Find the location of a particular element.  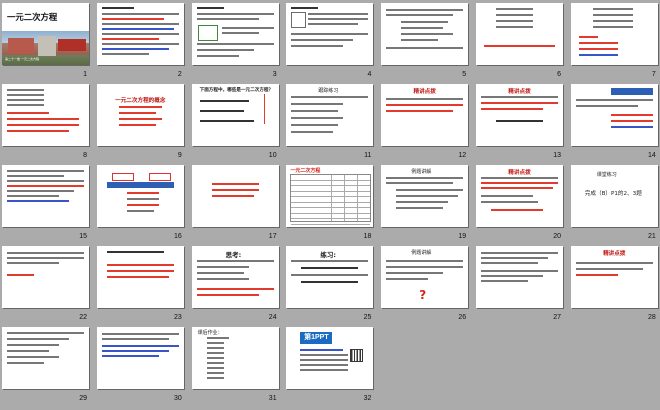

slide-number: 14 is located at coordinates (651, 155).